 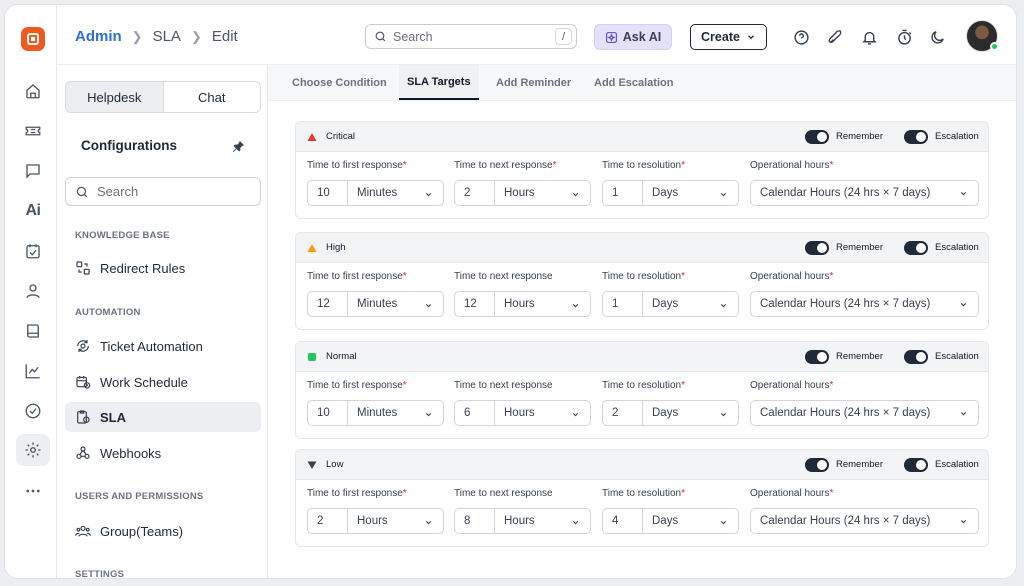 I want to click on tab-sla-targets: SLA Targets, so click(x=439, y=82).